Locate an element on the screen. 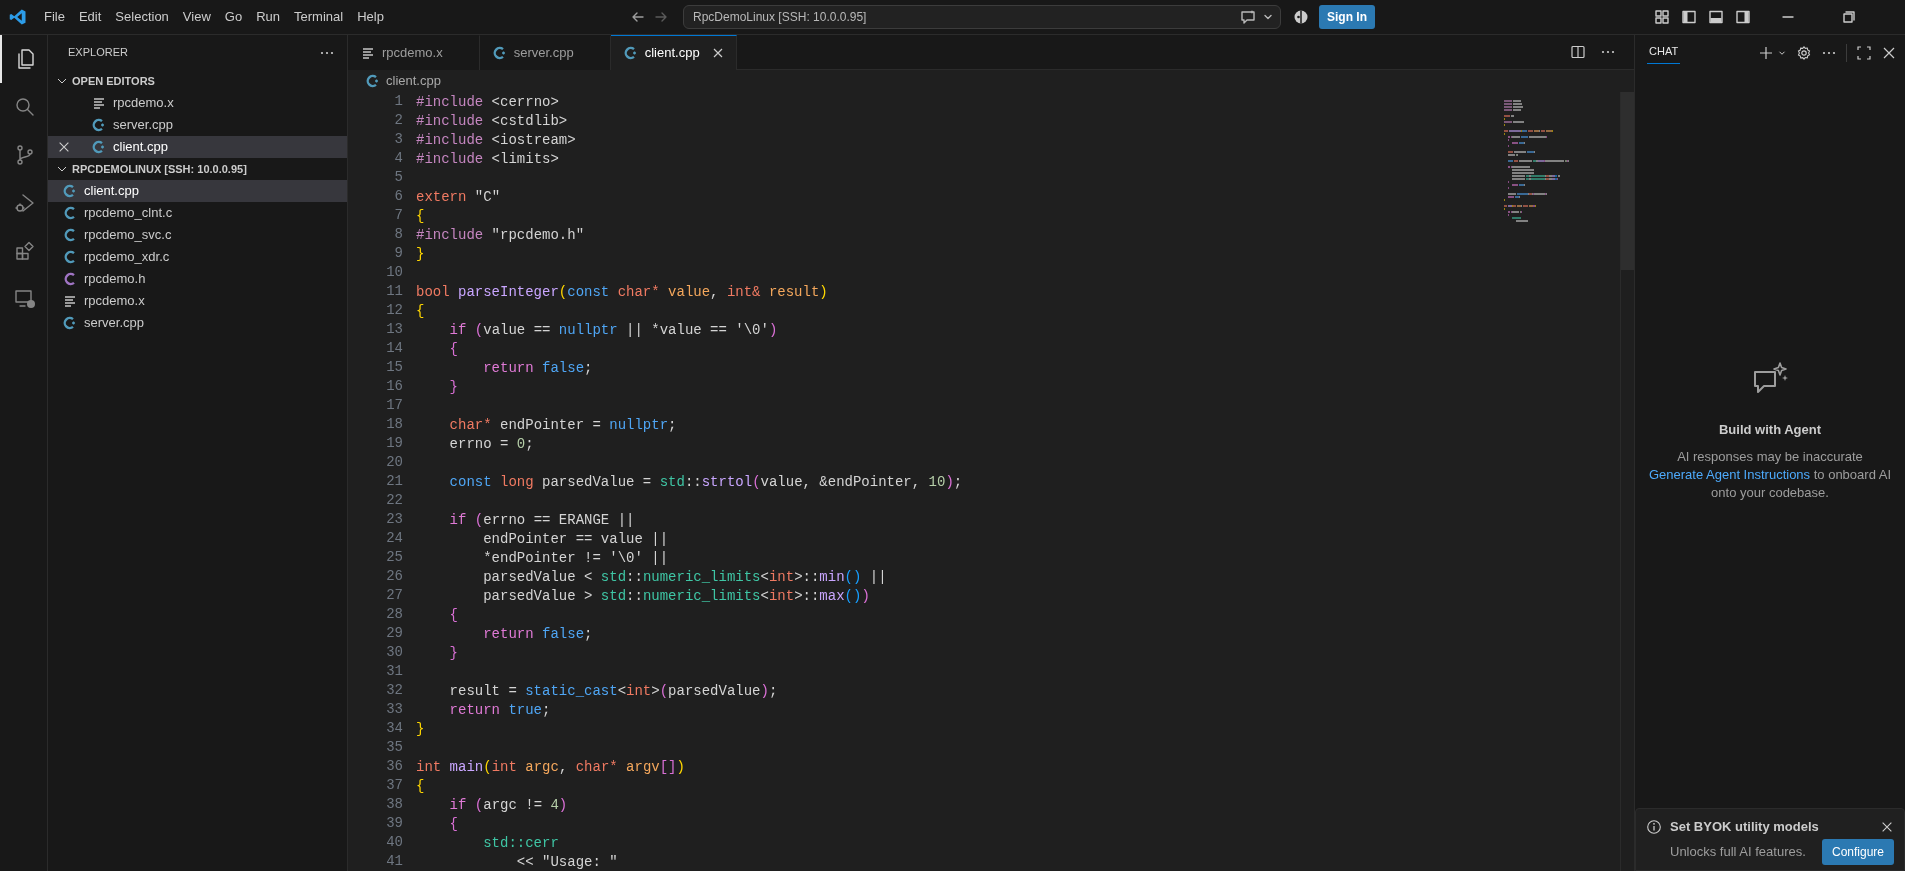 The width and height of the screenshot is (1905, 871). command-center: RpcDemoLinux [SSH: 10.0.0.95] is located at coordinates (982, 17).